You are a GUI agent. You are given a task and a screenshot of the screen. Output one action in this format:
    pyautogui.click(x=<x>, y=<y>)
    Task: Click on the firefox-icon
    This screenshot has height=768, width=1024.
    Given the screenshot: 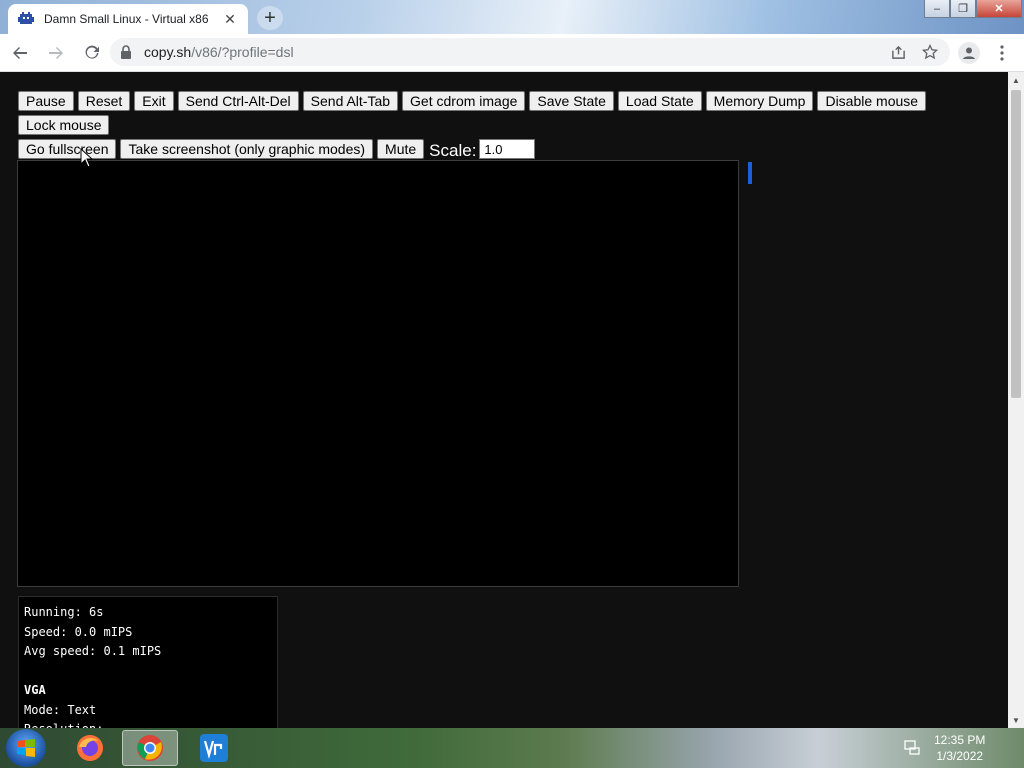 What is the action you would take?
    pyautogui.click(x=90, y=748)
    